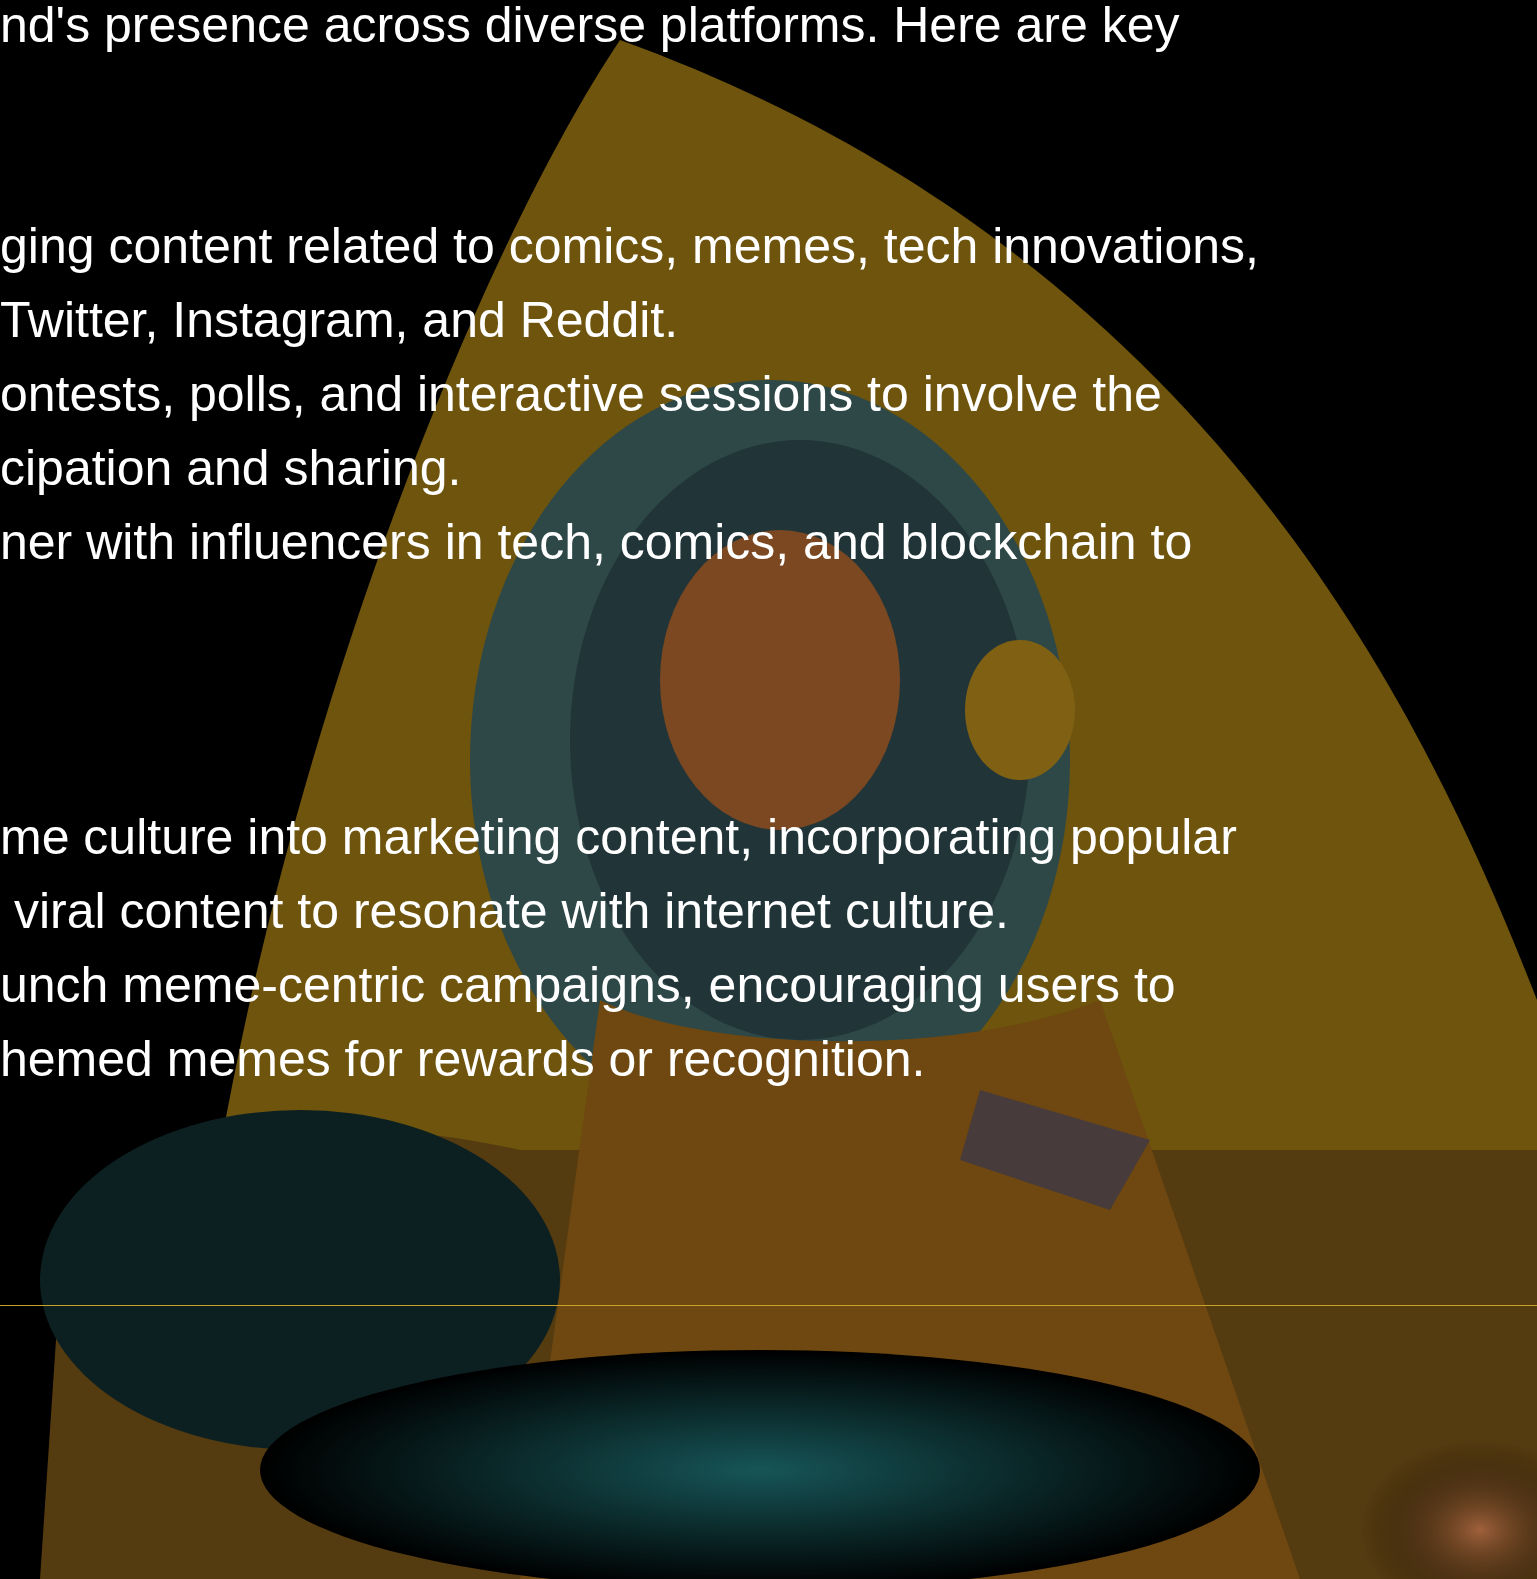 The height and width of the screenshot is (1579, 1537). What do you see at coordinates (581, 394) in the screenshot?
I see `body-text: ontests, polls, and interactive sessions to involve the` at bounding box center [581, 394].